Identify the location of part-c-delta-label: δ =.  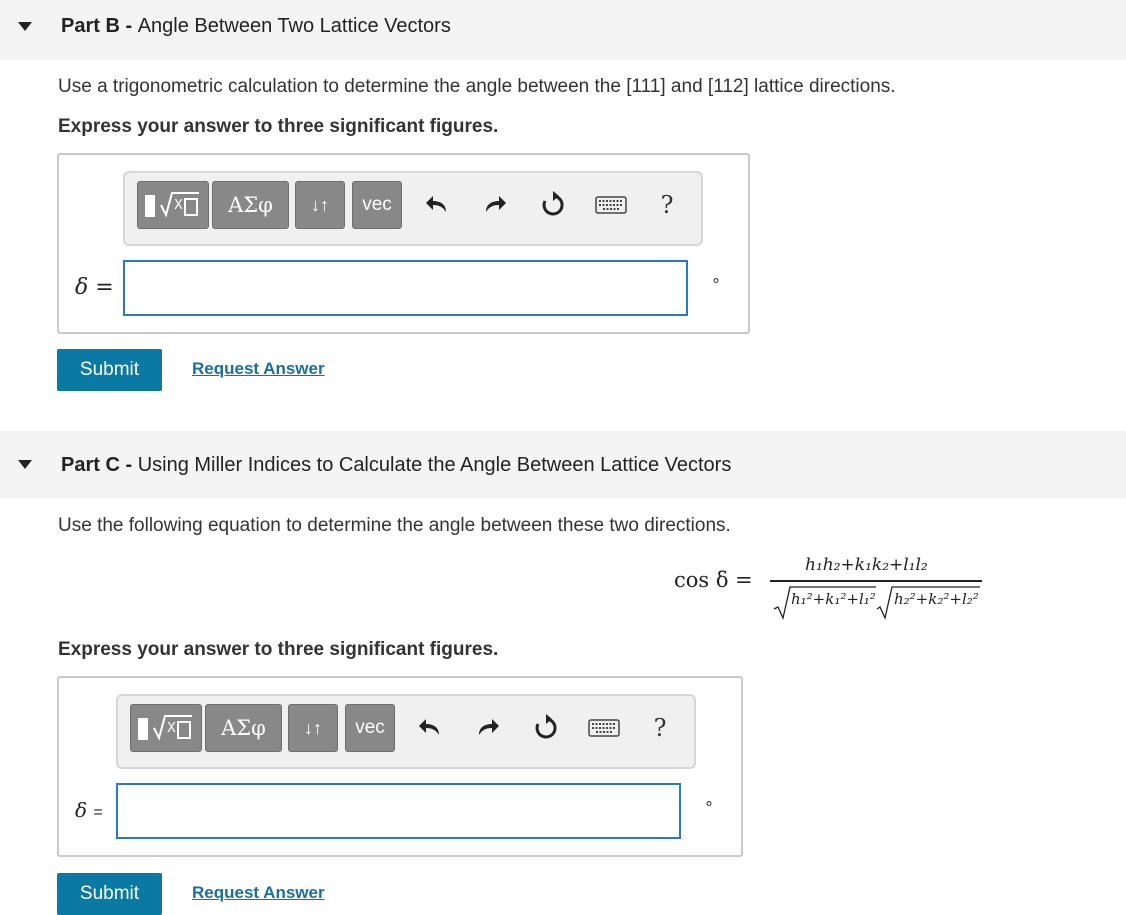
(89, 810).